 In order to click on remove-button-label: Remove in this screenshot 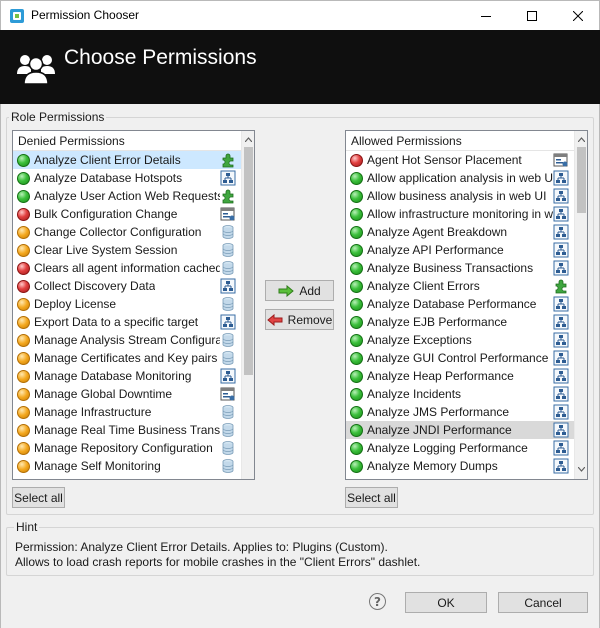, I will do `click(310, 319)`.